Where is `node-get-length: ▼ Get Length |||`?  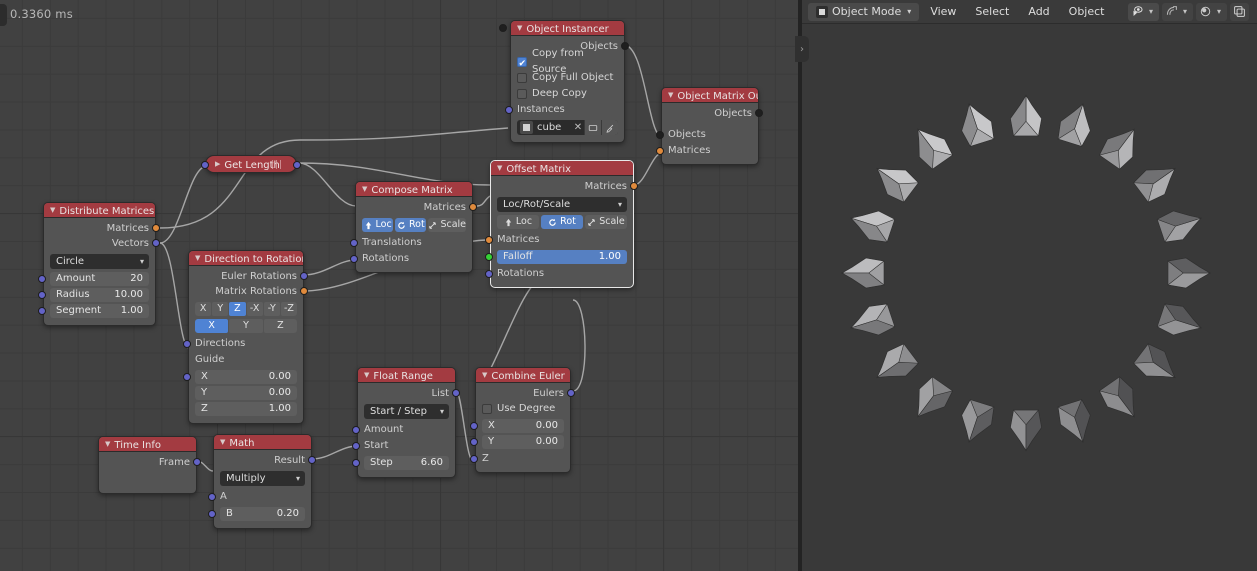 node-get-length: ▼ Get Length ||| is located at coordinates (251, 164).